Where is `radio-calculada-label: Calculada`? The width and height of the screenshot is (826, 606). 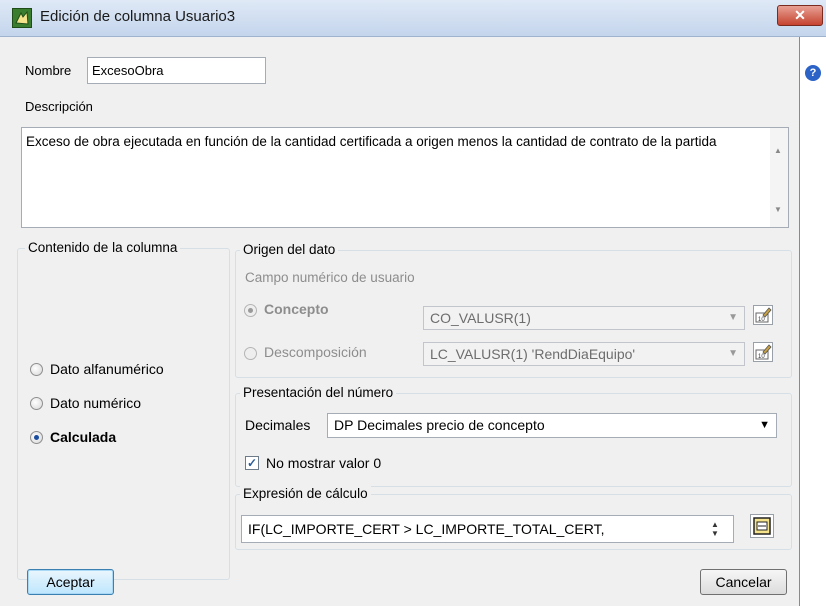 radio-calculada-label: Calculada is located at coordinates (83, 437).